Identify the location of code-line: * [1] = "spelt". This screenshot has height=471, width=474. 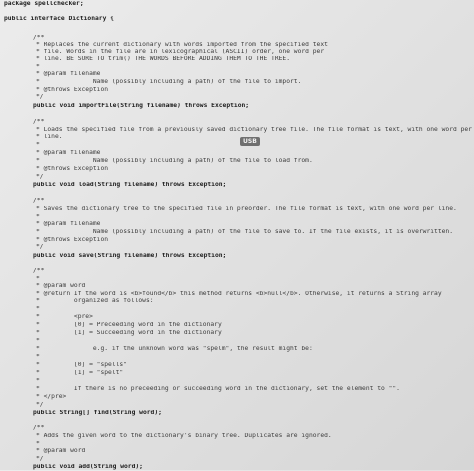
(80, 373).